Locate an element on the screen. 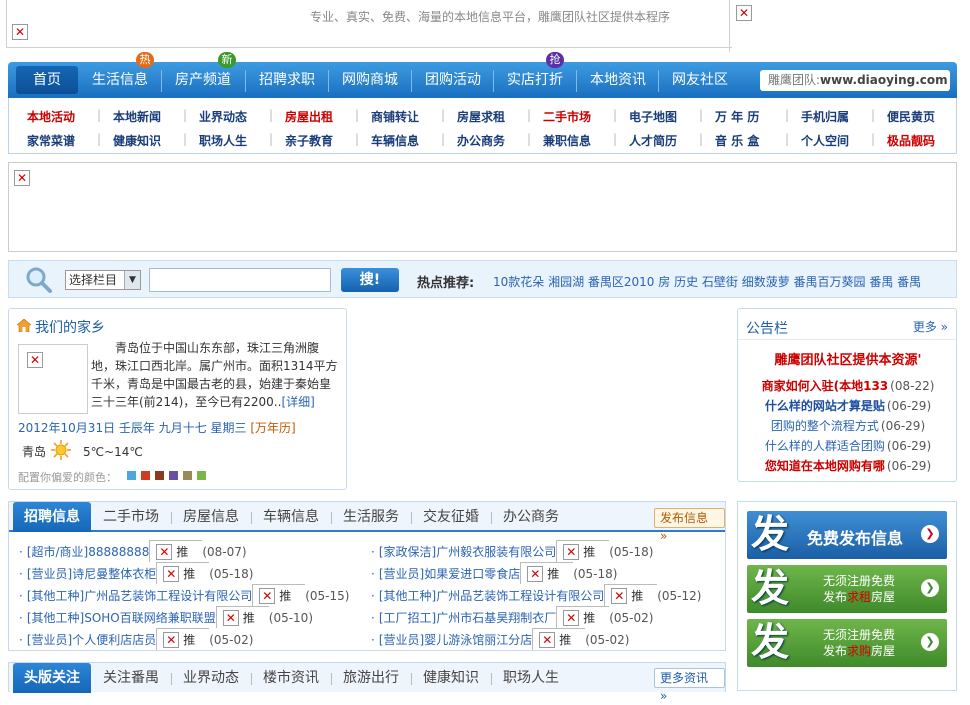  label-part: 房屋 is located at coordinates (883, 651).